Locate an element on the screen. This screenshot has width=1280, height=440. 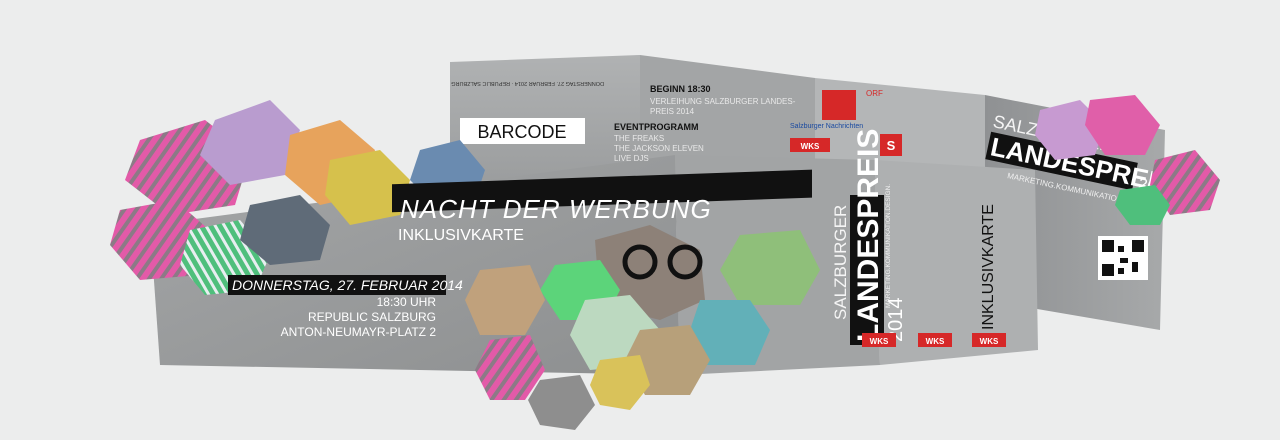
headline-title: NACHT DER WERBUNG is located at coordinates (556, 209).